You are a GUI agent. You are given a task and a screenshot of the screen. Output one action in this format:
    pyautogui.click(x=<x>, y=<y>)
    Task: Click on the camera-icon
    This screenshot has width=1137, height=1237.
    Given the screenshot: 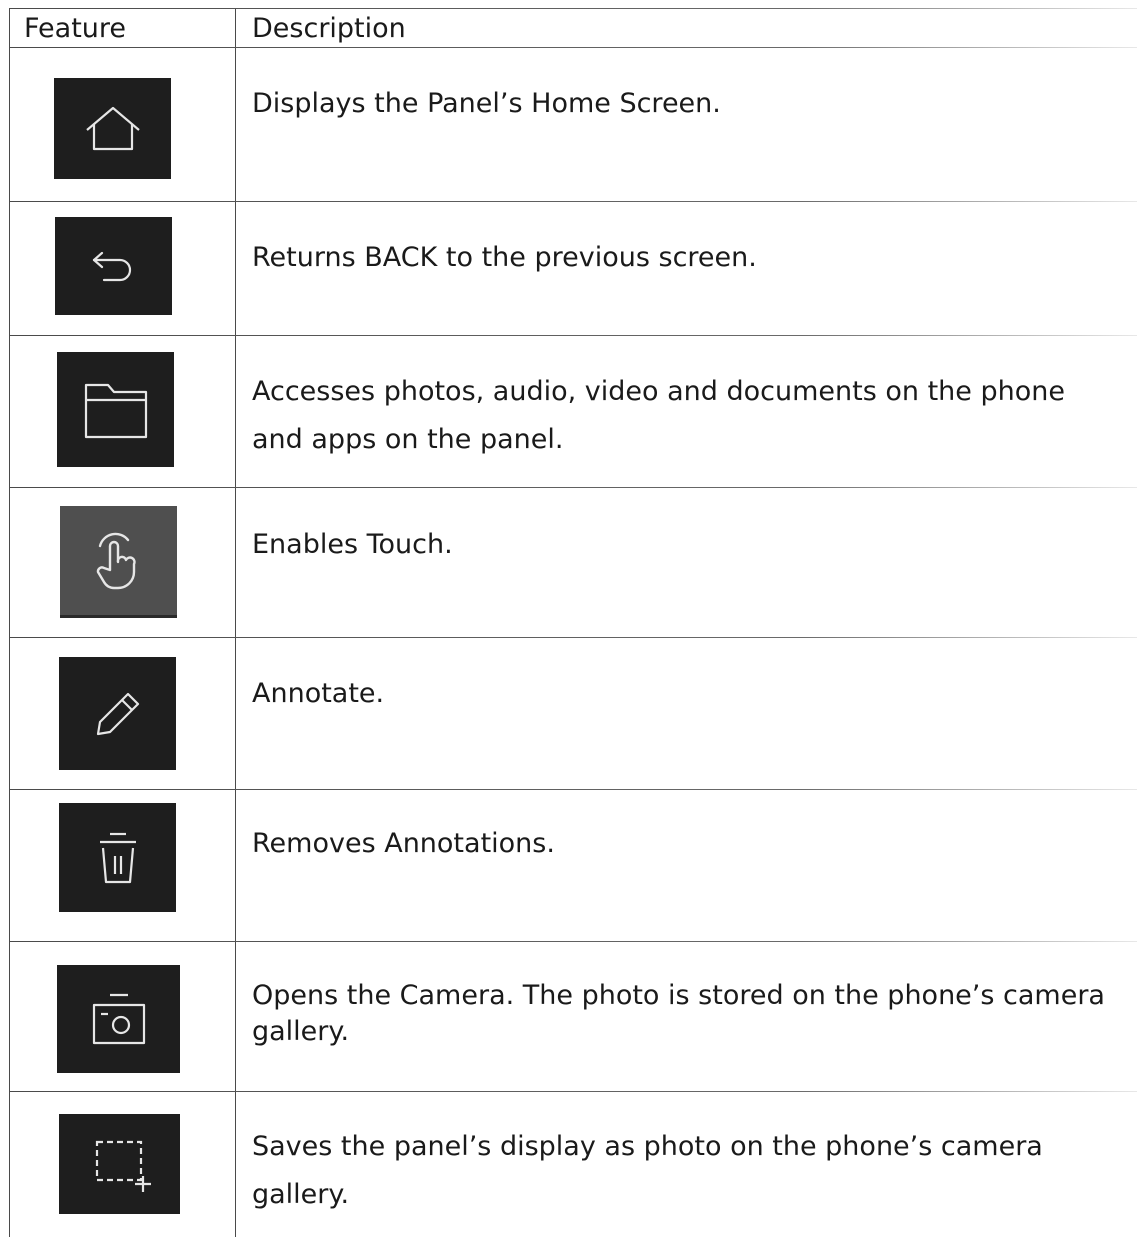 What is the action you would take?
    pyautogui.click(x=118, y=1019)
    